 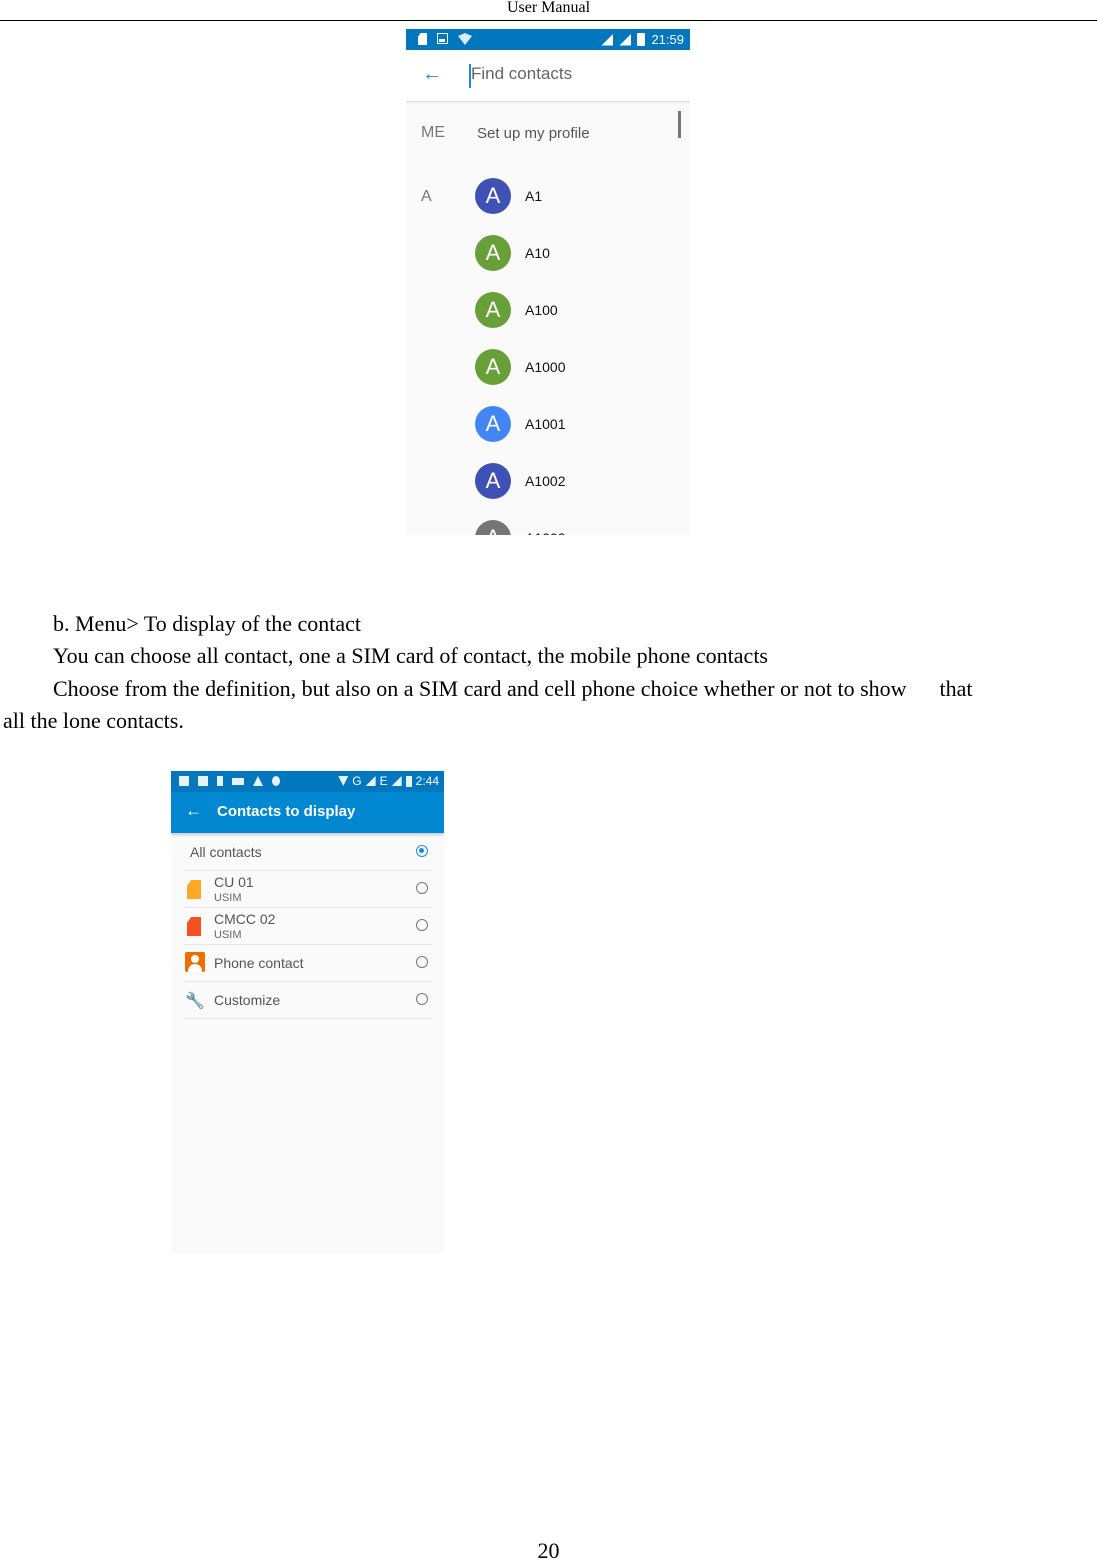 I want to click on warning-icon, so click(x=258, y=781).